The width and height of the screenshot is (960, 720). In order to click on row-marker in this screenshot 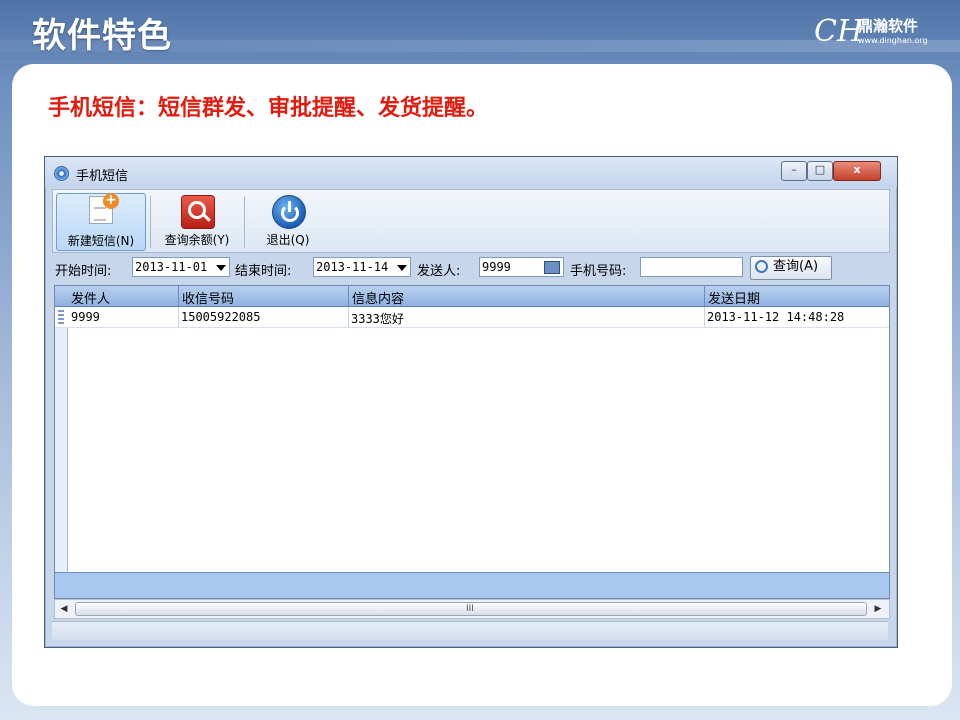, I will do `click(61, 317)`.